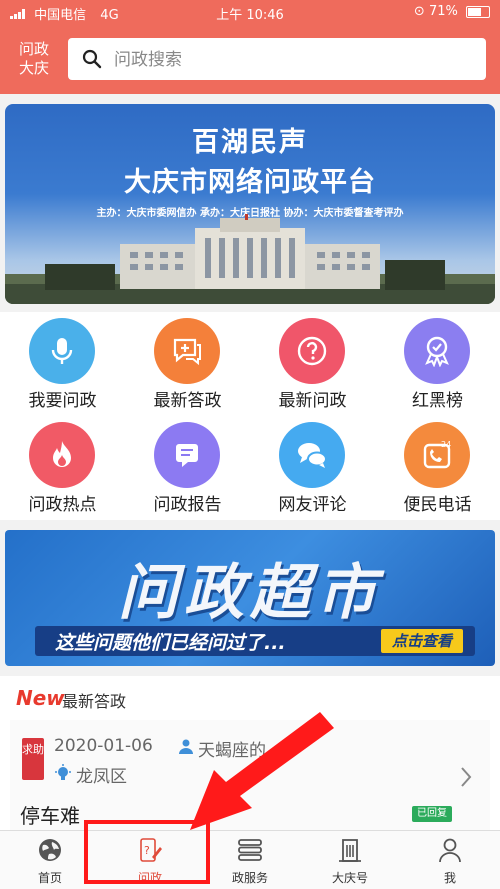 Image resolution: width=500 pixels, height=889 pixels. What do you see at coordinates (249, 878) in the screenshot?
I see `tab-label: 政服务` at bounding box center [249, 878].